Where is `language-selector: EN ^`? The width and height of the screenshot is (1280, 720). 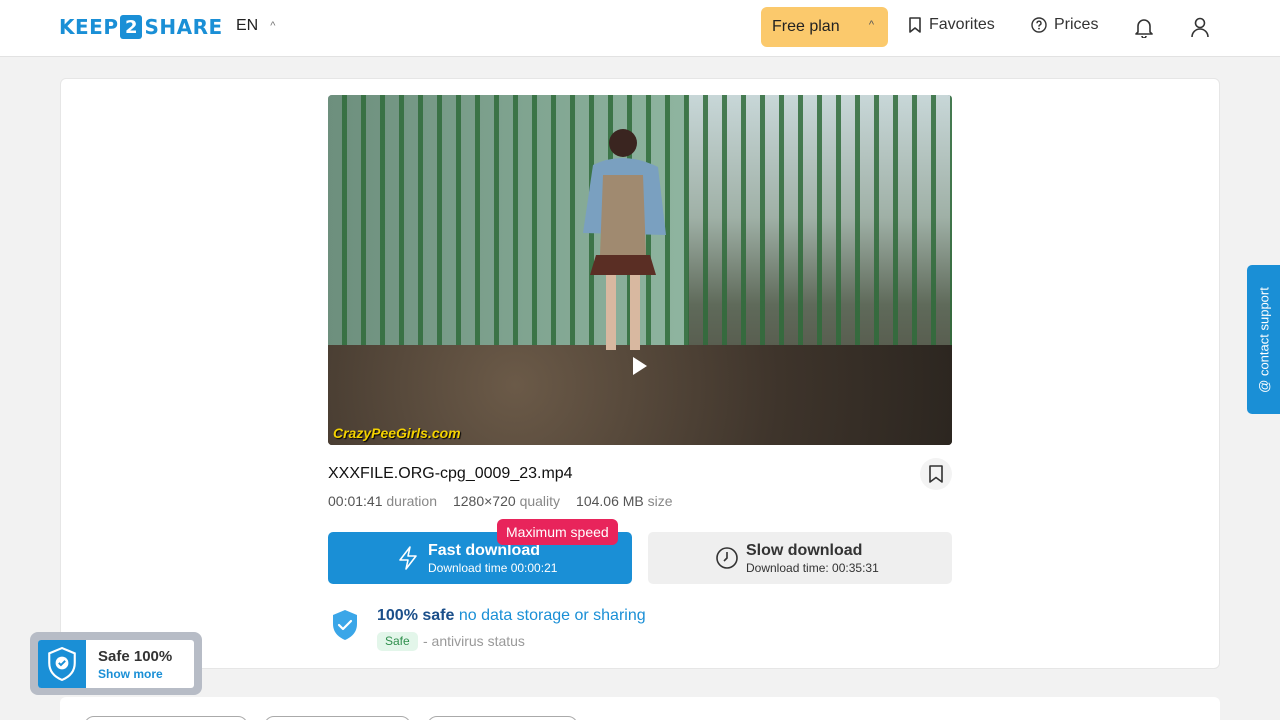 language-selector: EN ^ is located at coordinates (255, 26).